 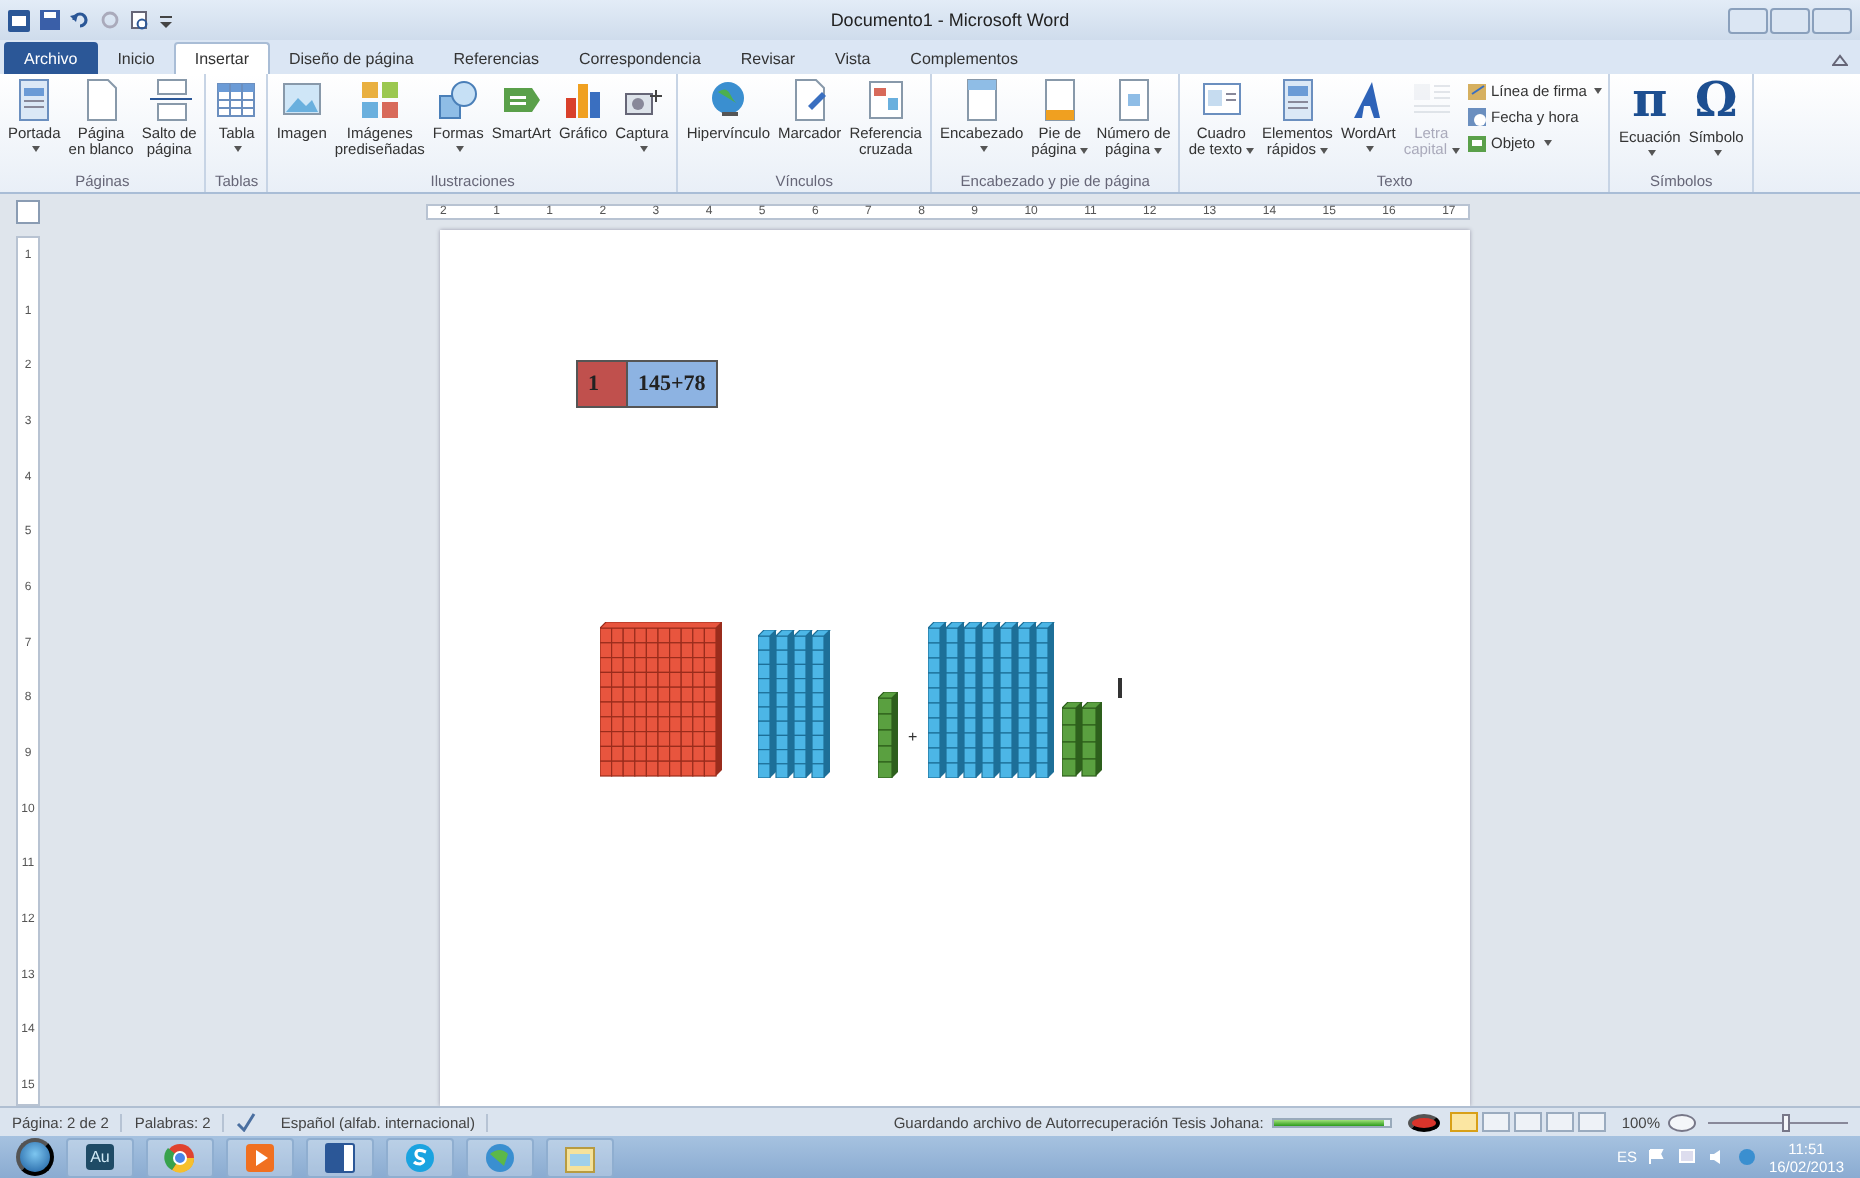 What do you see at coordinates (221, 58) in the screenshot?
I see `ribbon-tab: Insertar` at bounding box center [221, 58].